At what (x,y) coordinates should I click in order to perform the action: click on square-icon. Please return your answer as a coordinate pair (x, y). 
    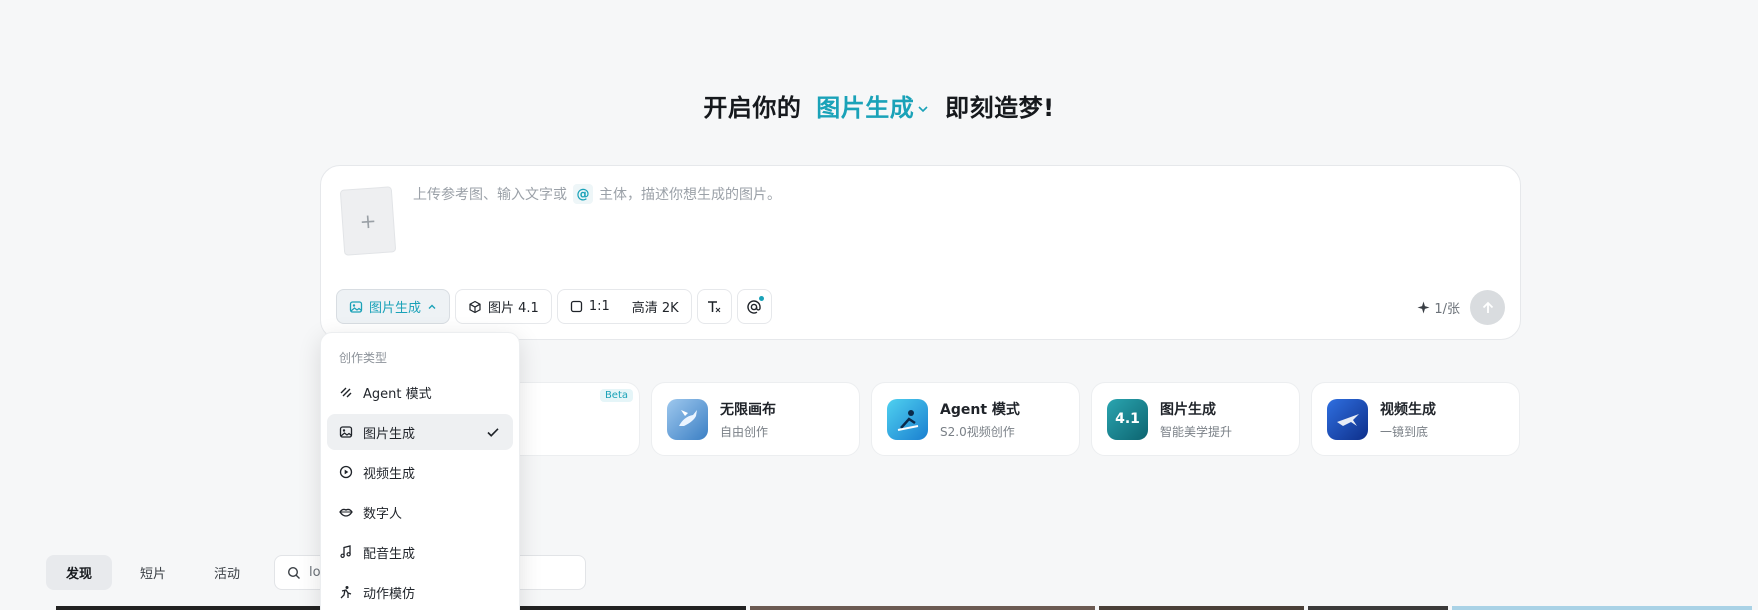
    Looking at the image, I should click on (576, 306).